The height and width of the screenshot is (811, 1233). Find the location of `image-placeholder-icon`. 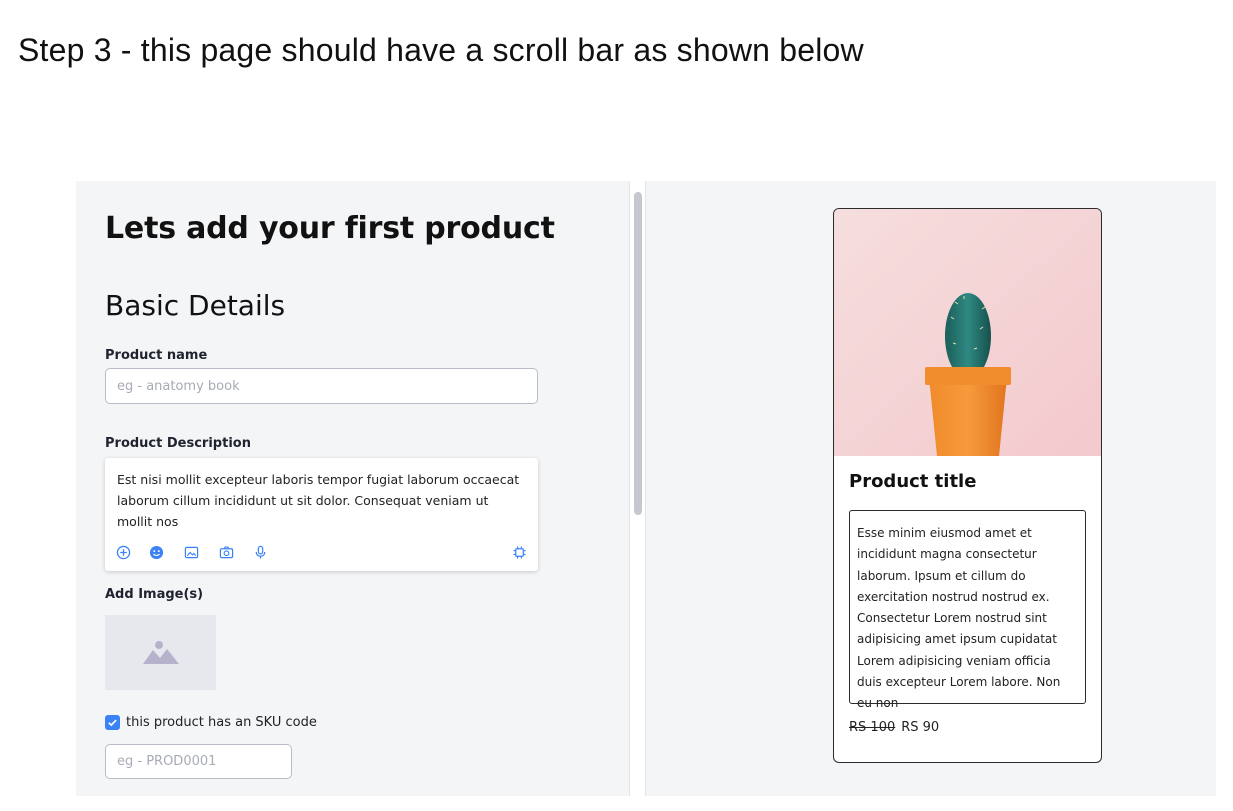

image-placeholder-icon is located at coordinates (160, 652).